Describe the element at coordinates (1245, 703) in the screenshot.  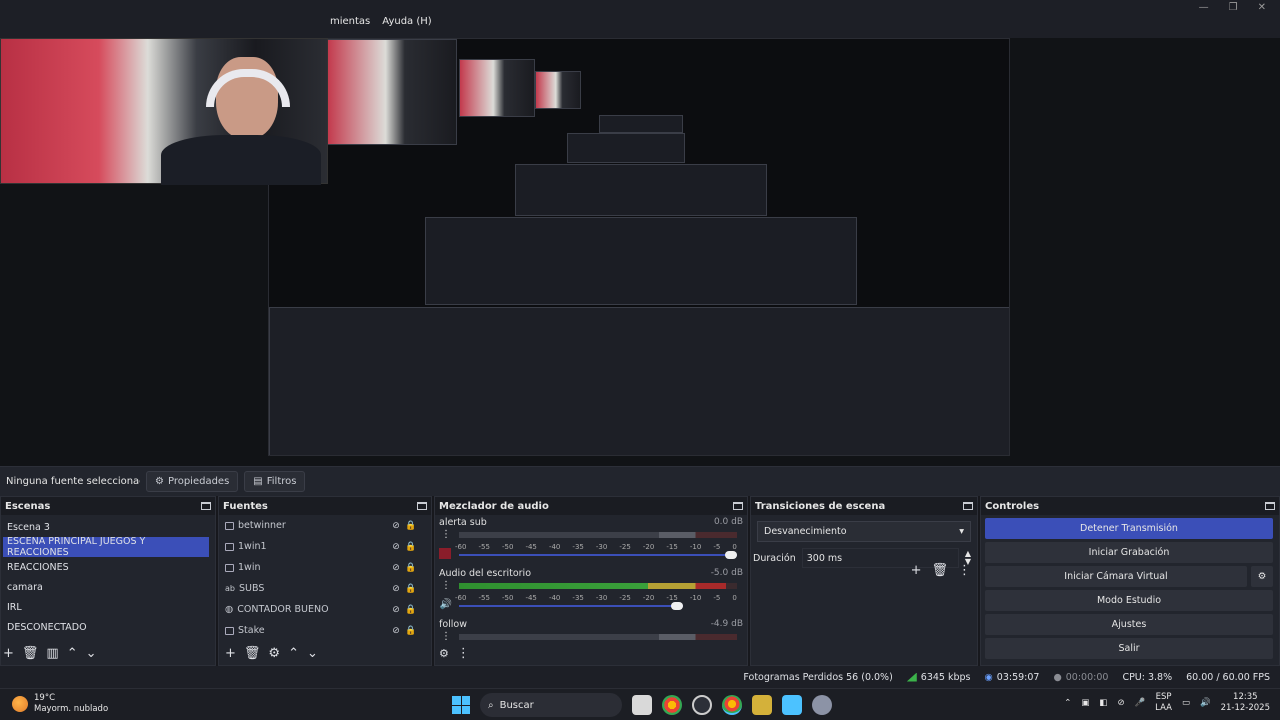
I see `clock: 12:35 21-12-2025` at that location.